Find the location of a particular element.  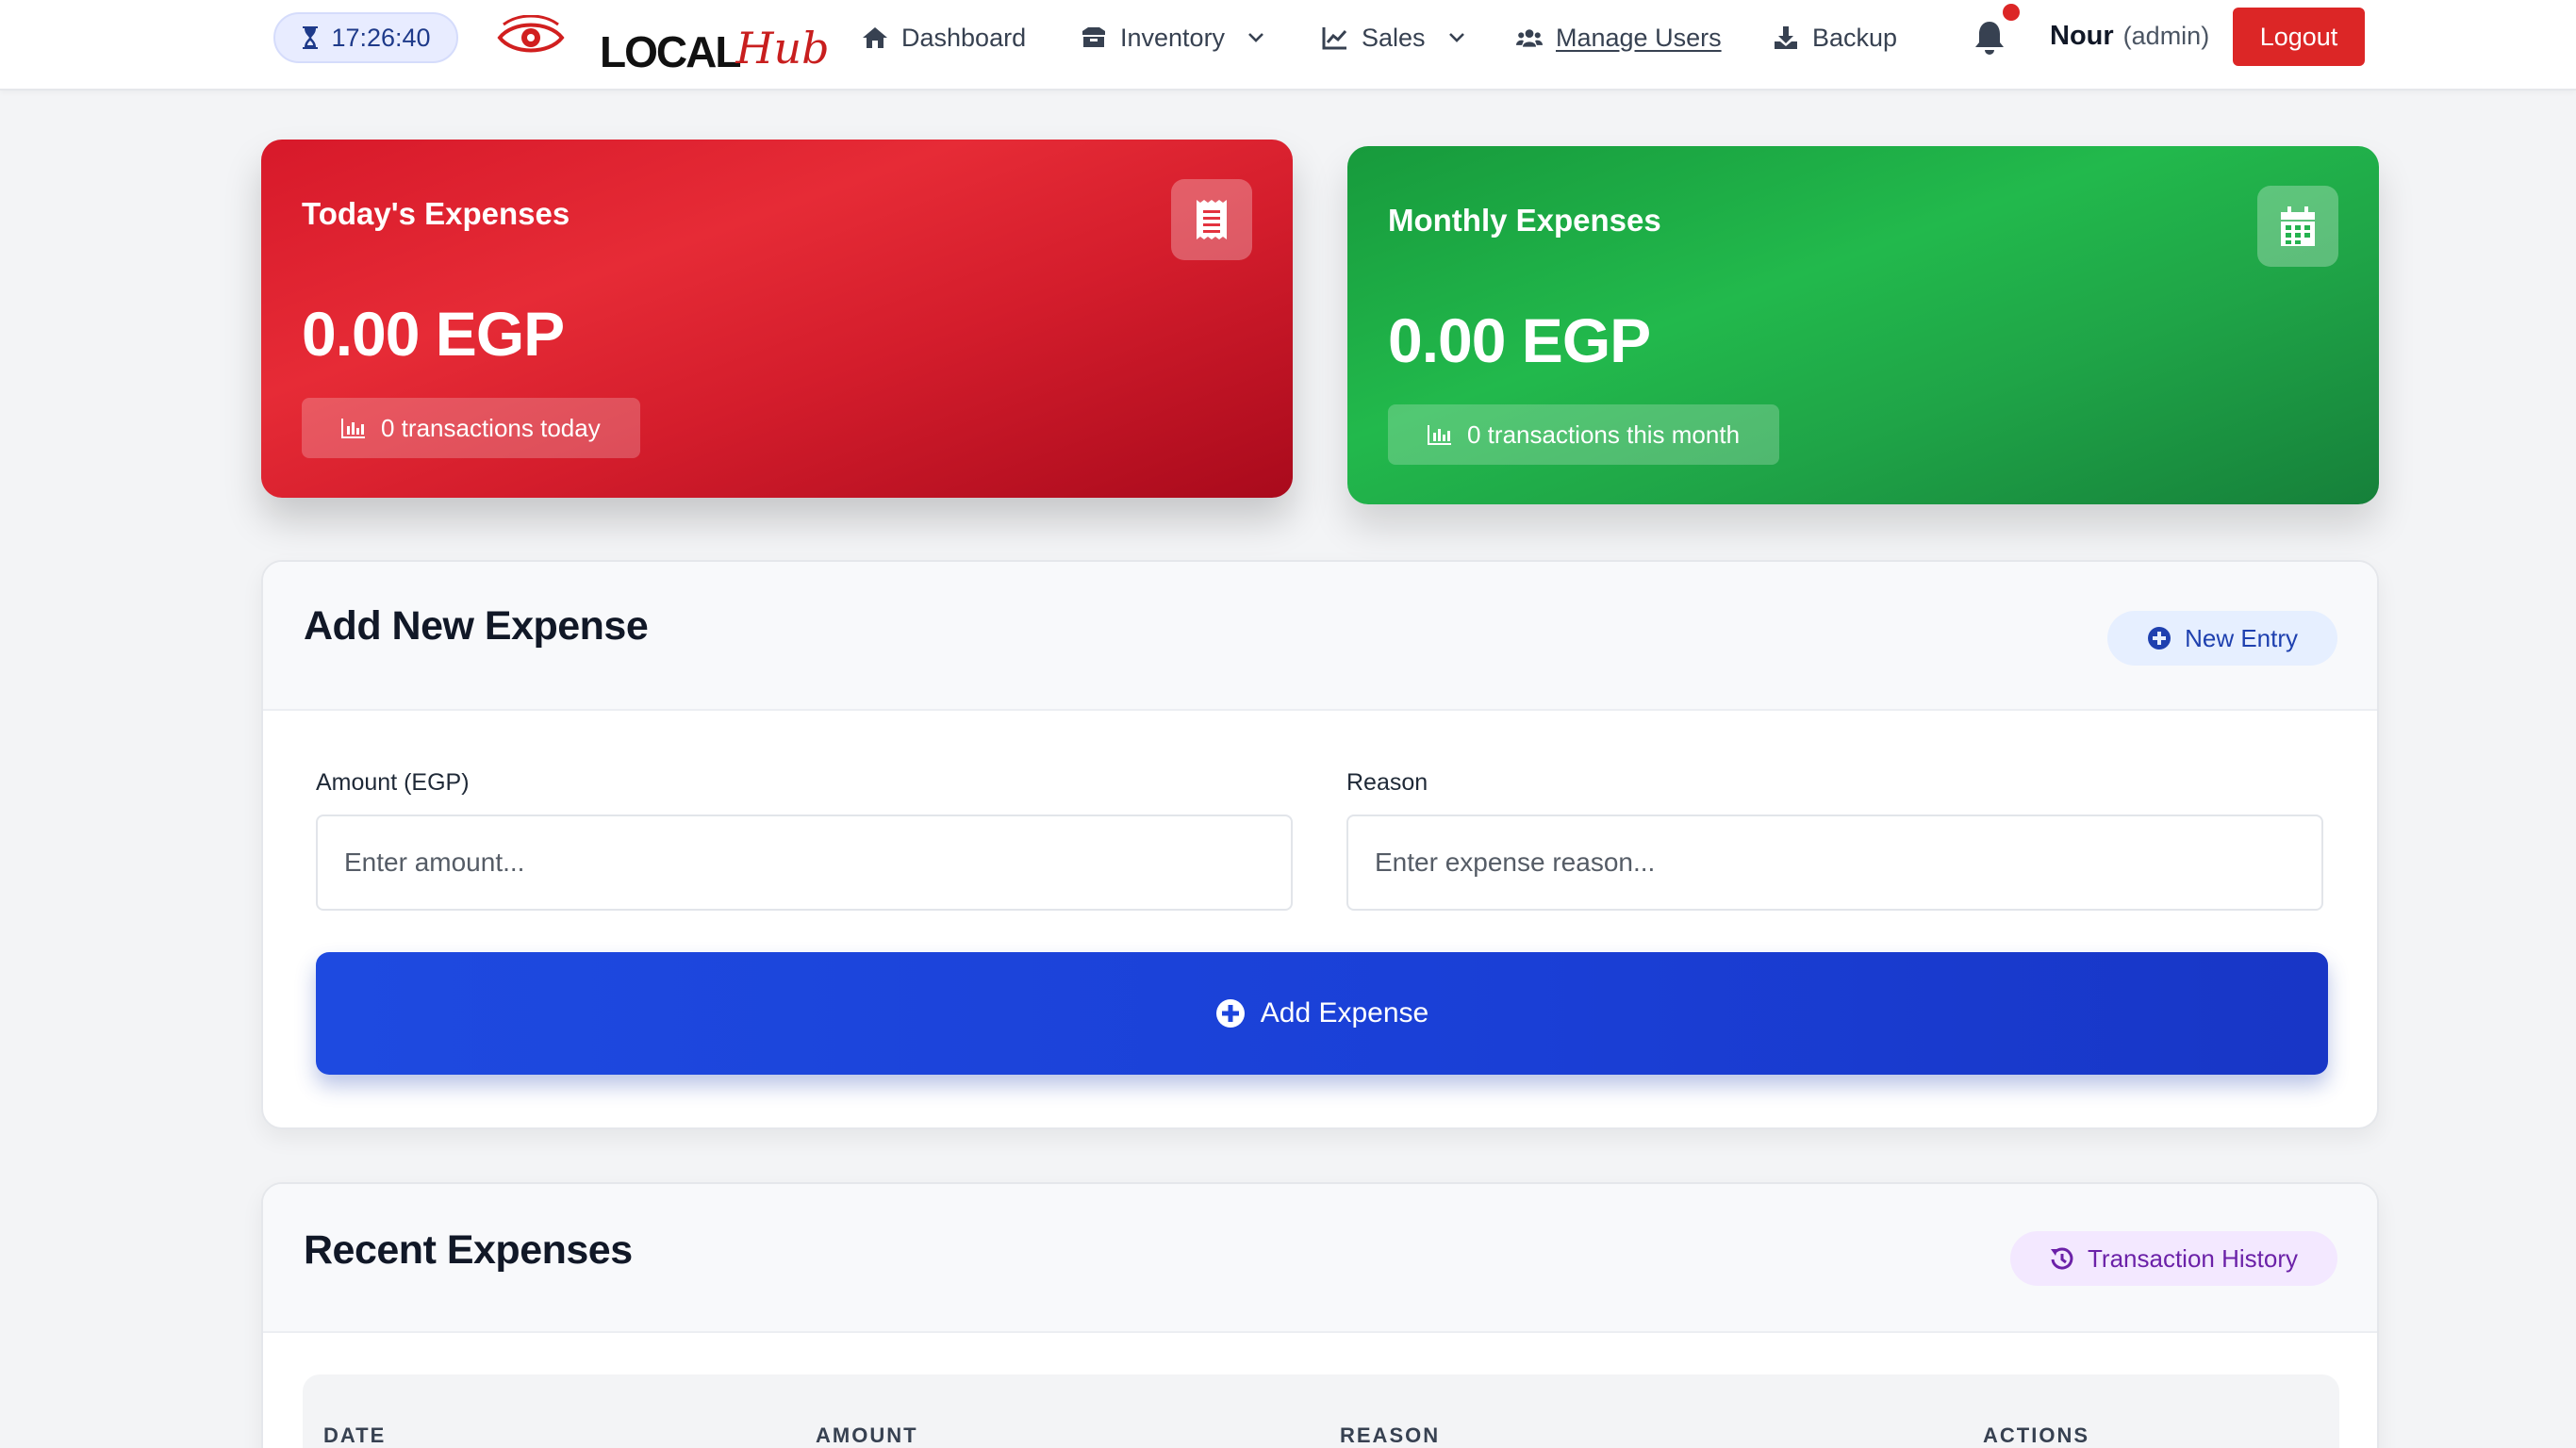

clock-time: 17:26:40 is located at coordinates (381, 37).